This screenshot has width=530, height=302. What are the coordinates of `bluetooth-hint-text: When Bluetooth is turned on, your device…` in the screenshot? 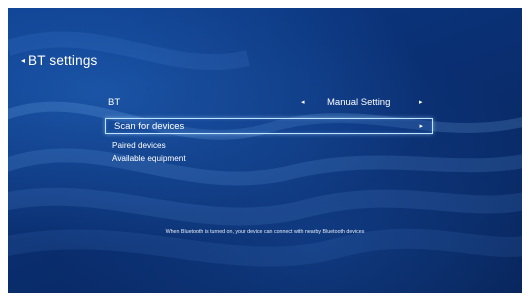 It's located at (265, 232).